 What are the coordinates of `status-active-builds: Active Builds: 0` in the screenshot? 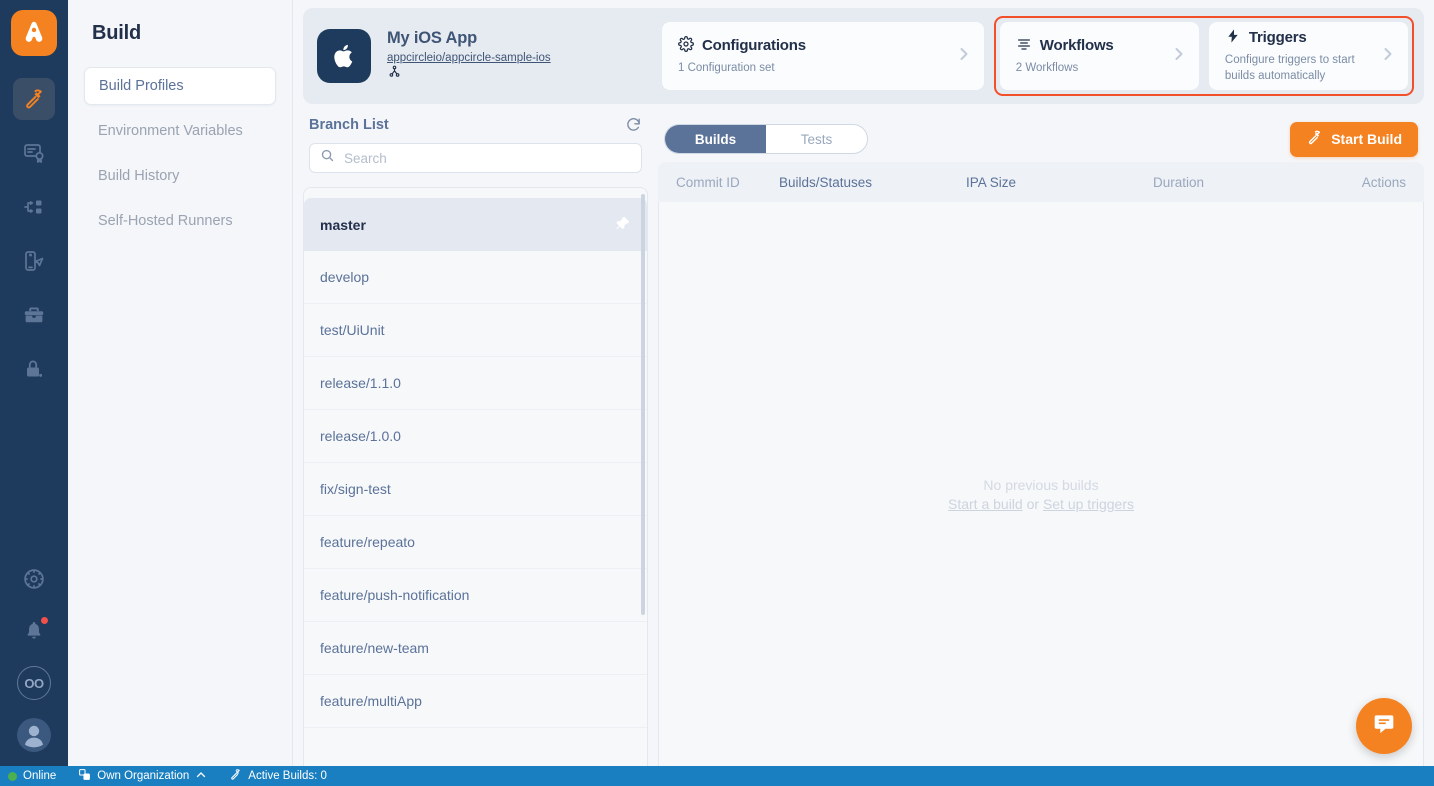 It's located at (278, 776).